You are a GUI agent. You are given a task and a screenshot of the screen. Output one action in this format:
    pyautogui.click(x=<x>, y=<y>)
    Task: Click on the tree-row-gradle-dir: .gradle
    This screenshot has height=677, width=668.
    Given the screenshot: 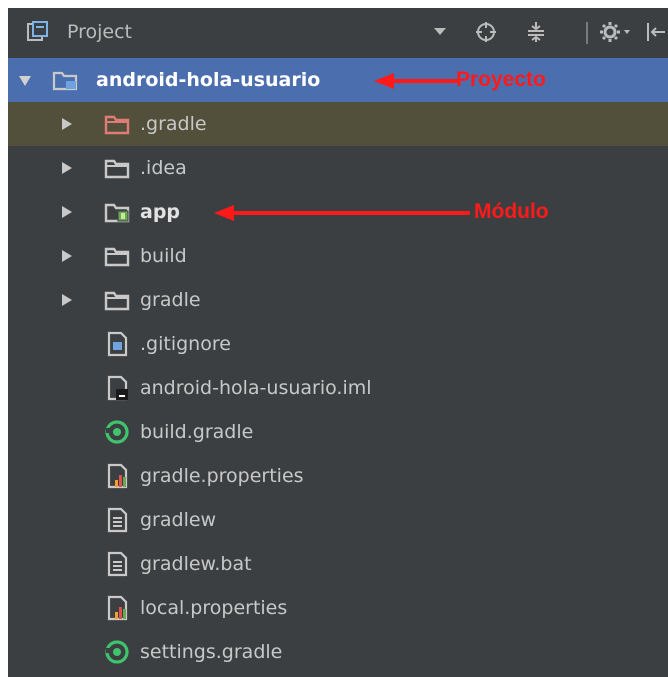 What is the action you would take?
    pyautogui.click(x=338, y=124)
    